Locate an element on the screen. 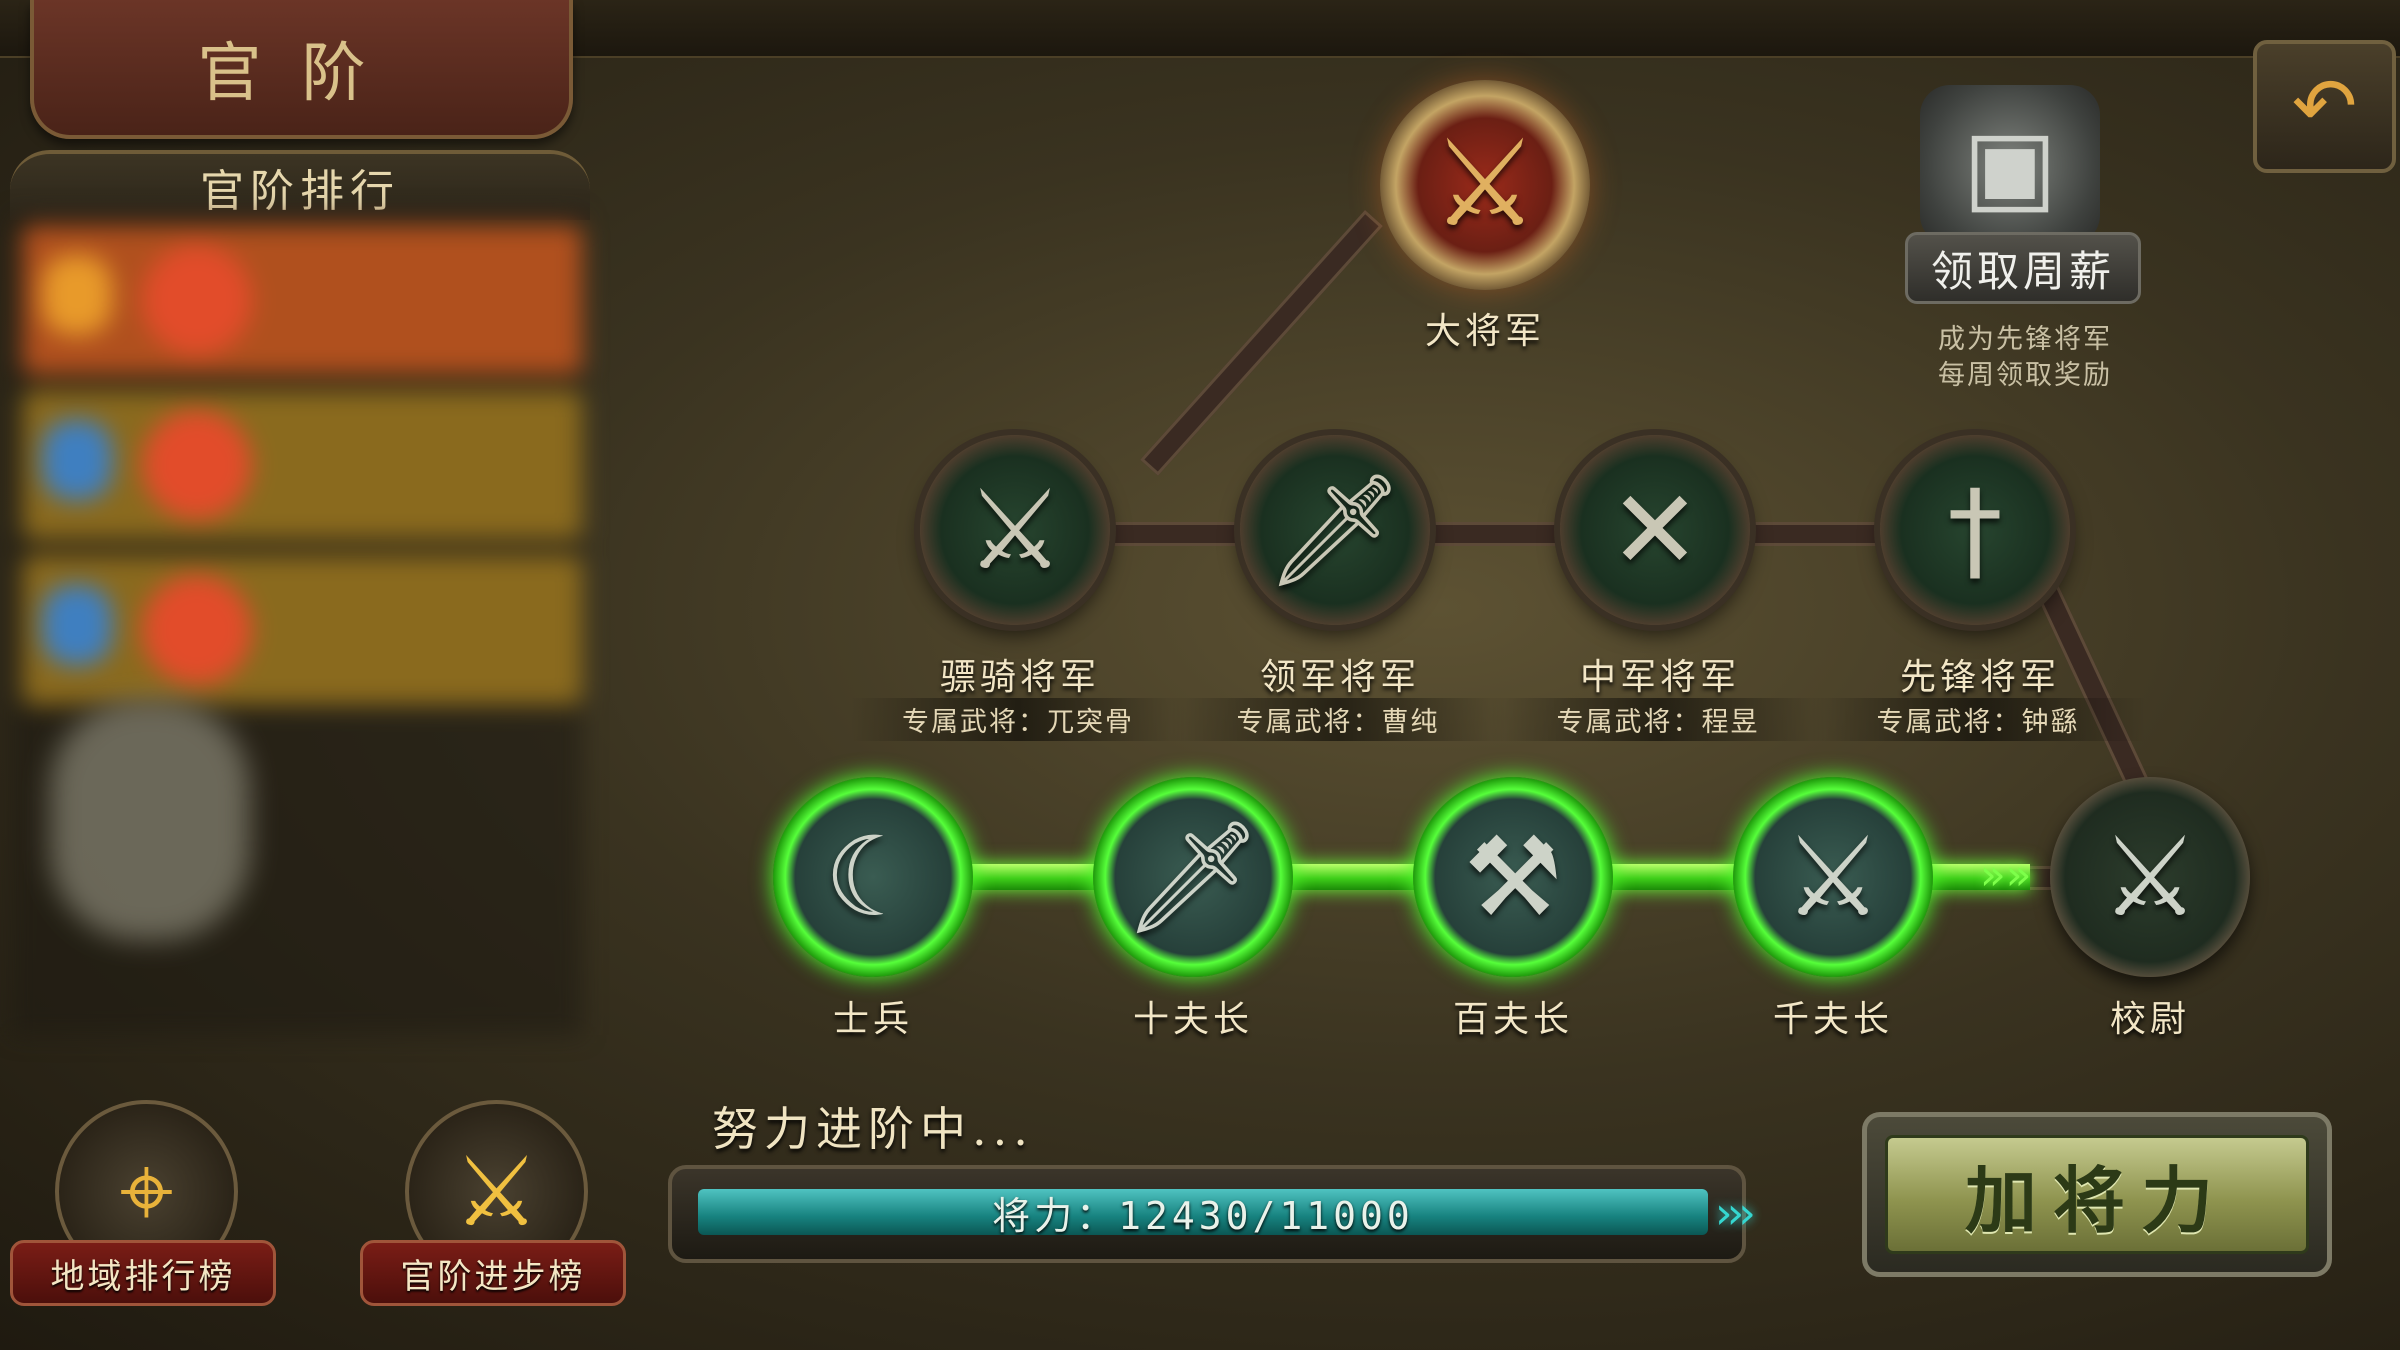  rank-label: 大将军 is located at coordinates (1484, 331).